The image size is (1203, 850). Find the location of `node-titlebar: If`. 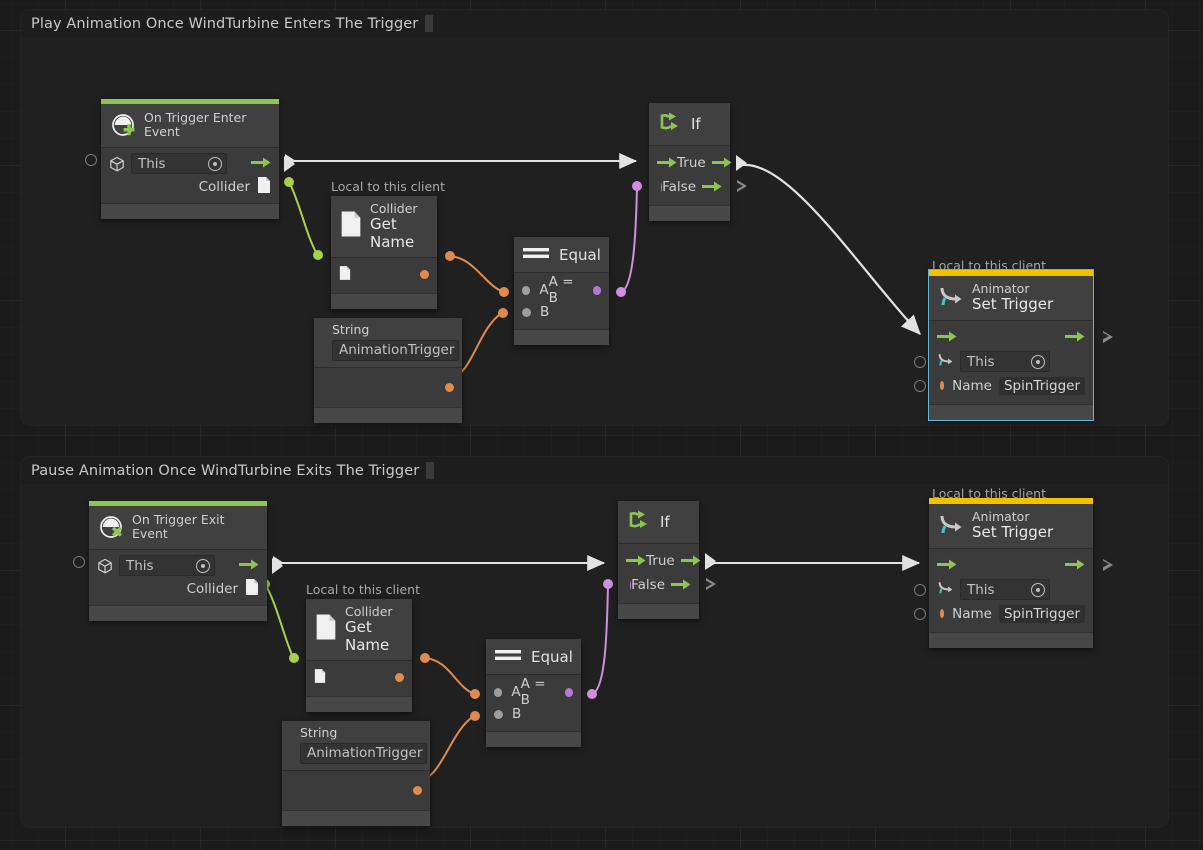

node-titlebar: If is located at coordinates (658, 522).